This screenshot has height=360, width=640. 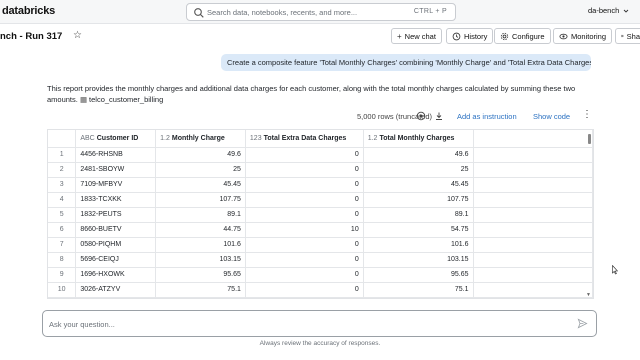 What do you see at coordinates (200, 139) in the screenshot?
I see `column-header-monthly-charge: 1.2 Monthly Charge` at bounding box center [200, 139].